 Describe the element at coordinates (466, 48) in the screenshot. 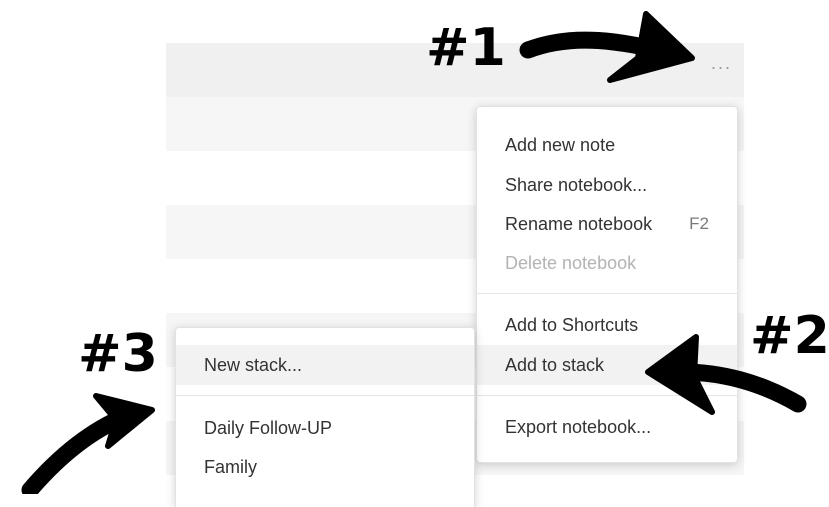

I see `annotation-1: #1` at that location.